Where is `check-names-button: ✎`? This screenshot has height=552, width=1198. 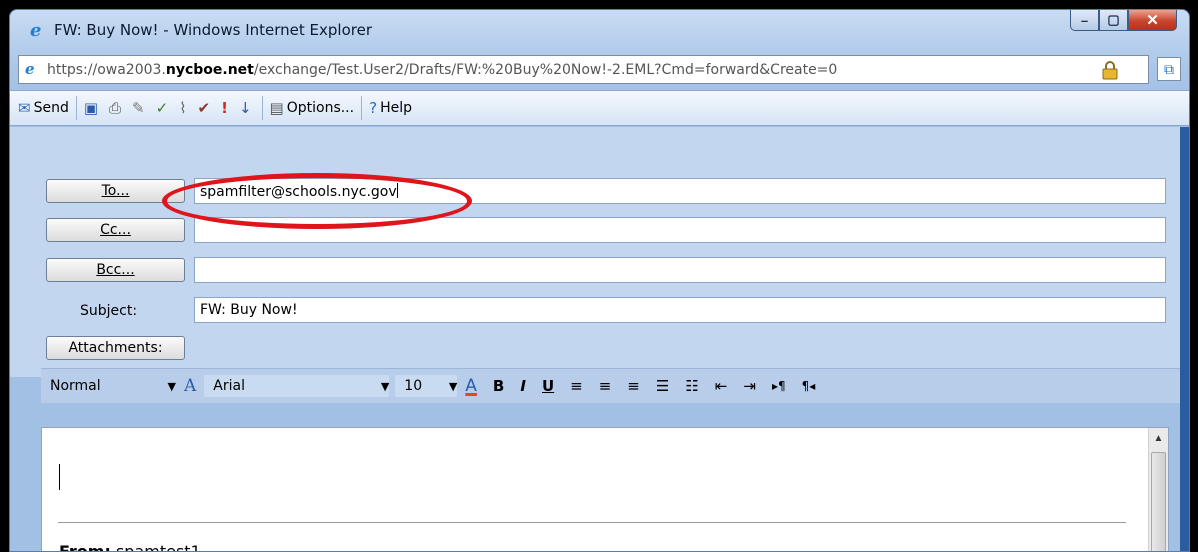 check-names-button: ✎ is located at coordinates (140, 108).